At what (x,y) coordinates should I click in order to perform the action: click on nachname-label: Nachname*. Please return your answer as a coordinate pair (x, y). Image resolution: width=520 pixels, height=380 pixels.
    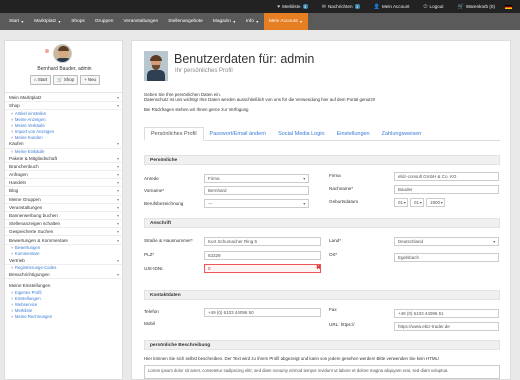
    Looking at the image, I should click on (341, 188).